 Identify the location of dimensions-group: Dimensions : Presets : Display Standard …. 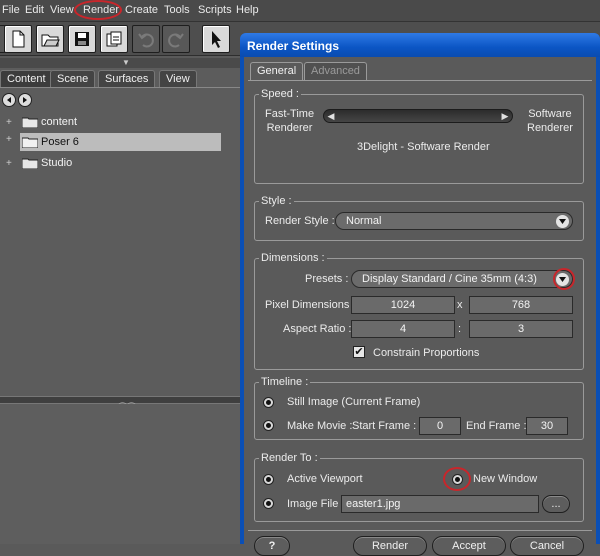
(419, 311).